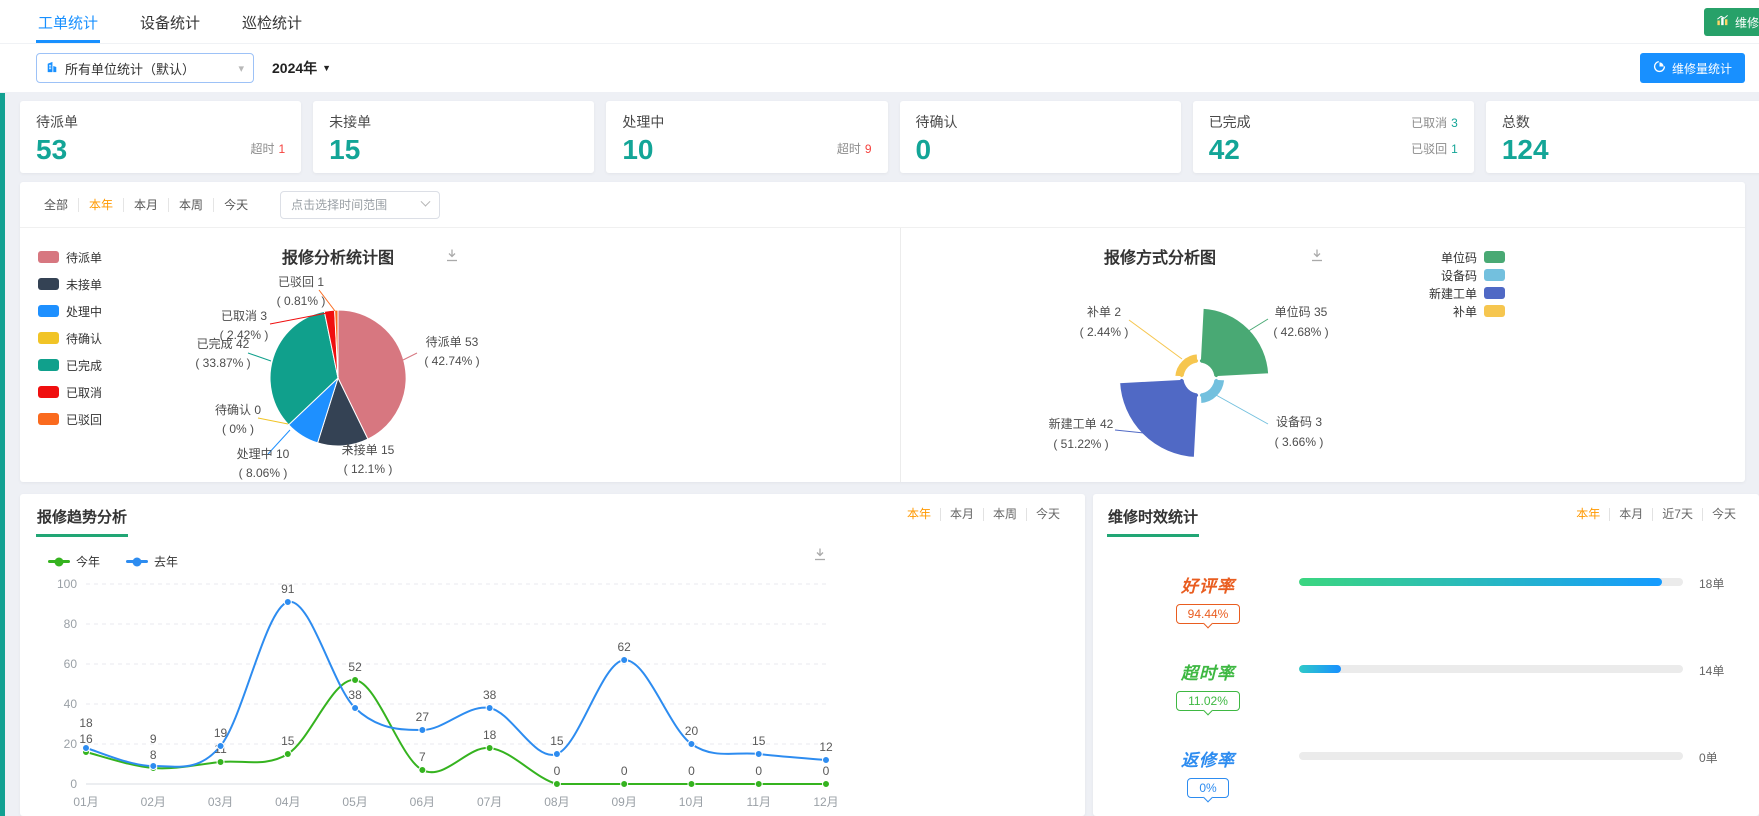 The height and width of the screenshot is (816, 1759). I want to click on metric-label: 超时率, so click(1208, 673).